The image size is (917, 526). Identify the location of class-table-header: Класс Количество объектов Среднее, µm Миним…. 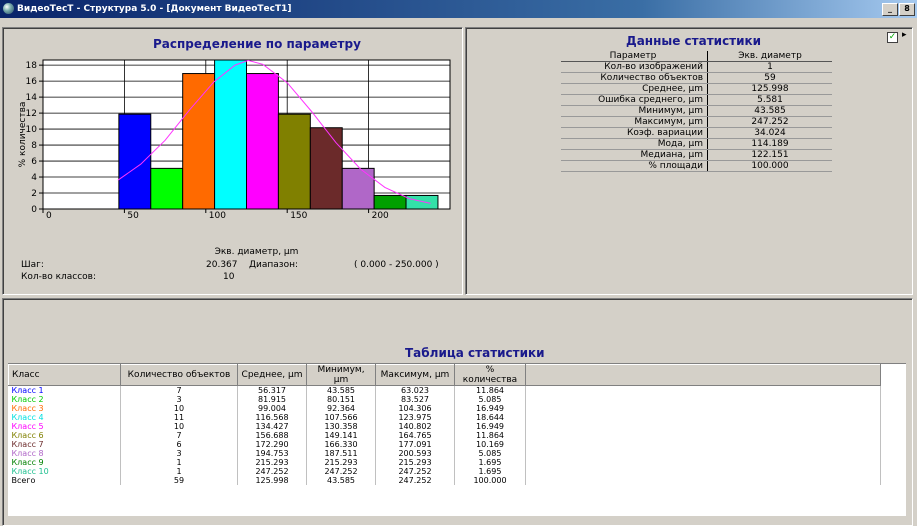
(444, 375).